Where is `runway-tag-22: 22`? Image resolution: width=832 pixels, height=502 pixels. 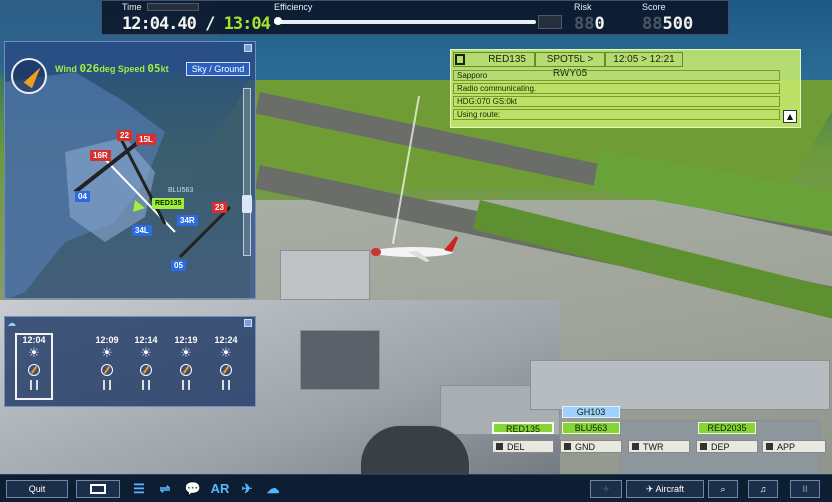
runway-tag-22: 22 is located at coordinates (124, 135).